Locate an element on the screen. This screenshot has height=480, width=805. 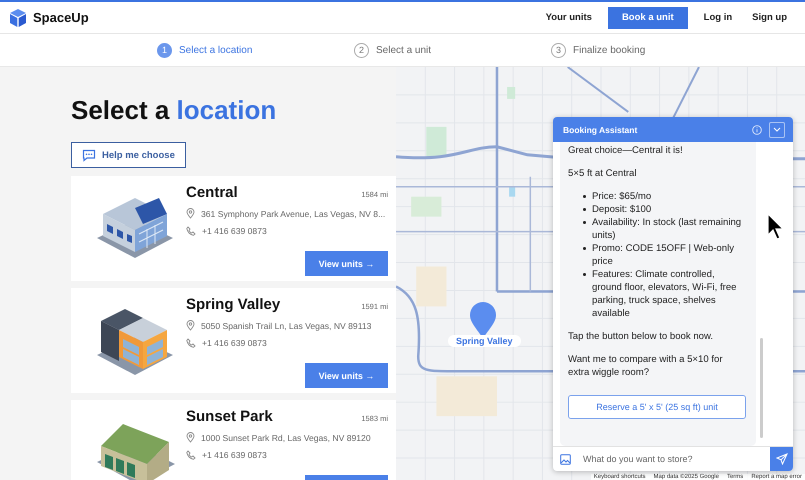
assistant-title: Booking Assistant is located at coordinates (600, 129).